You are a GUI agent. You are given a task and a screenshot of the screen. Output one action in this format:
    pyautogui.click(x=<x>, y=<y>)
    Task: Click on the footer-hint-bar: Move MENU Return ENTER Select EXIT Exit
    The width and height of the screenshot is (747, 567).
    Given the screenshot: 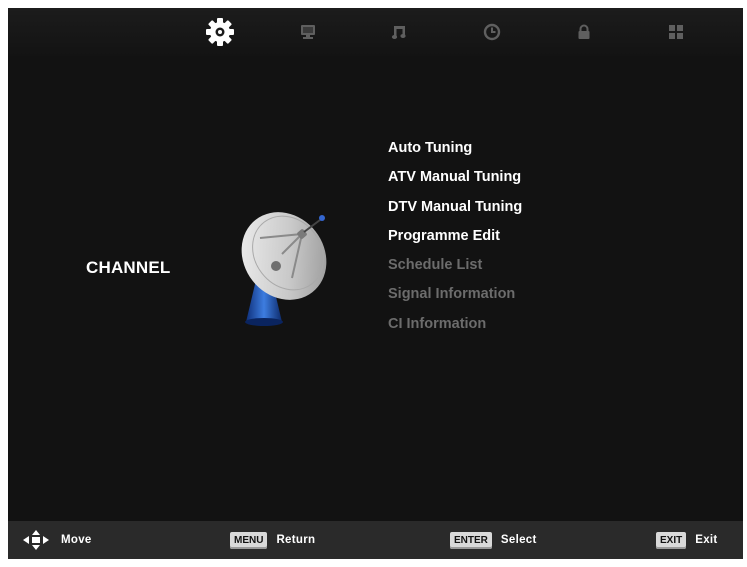 What is the action you would take?
    pyautogui.click(x=375, y=540)
    